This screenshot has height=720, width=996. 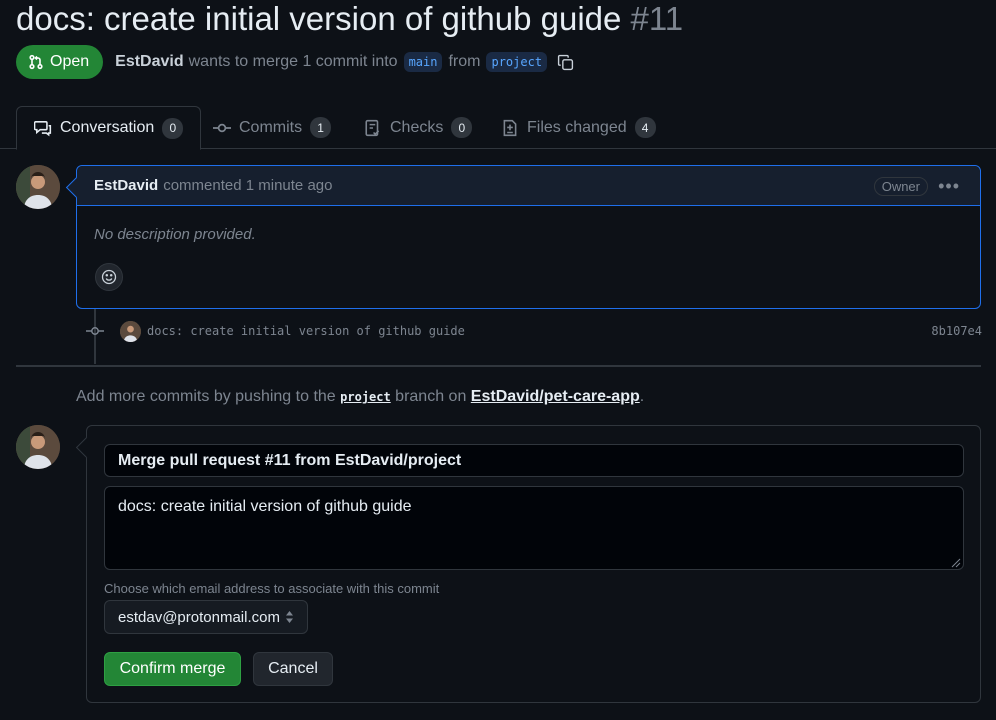 I want to click on cancel-button: Cancel, so click(x=293, y=669).